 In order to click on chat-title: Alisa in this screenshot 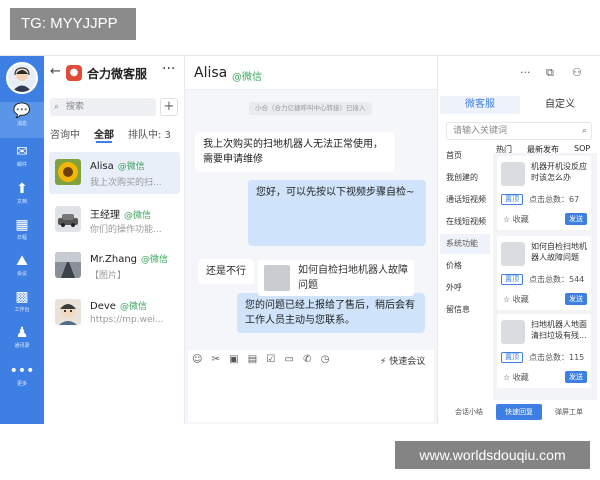, I will do `click(211, 73)`.